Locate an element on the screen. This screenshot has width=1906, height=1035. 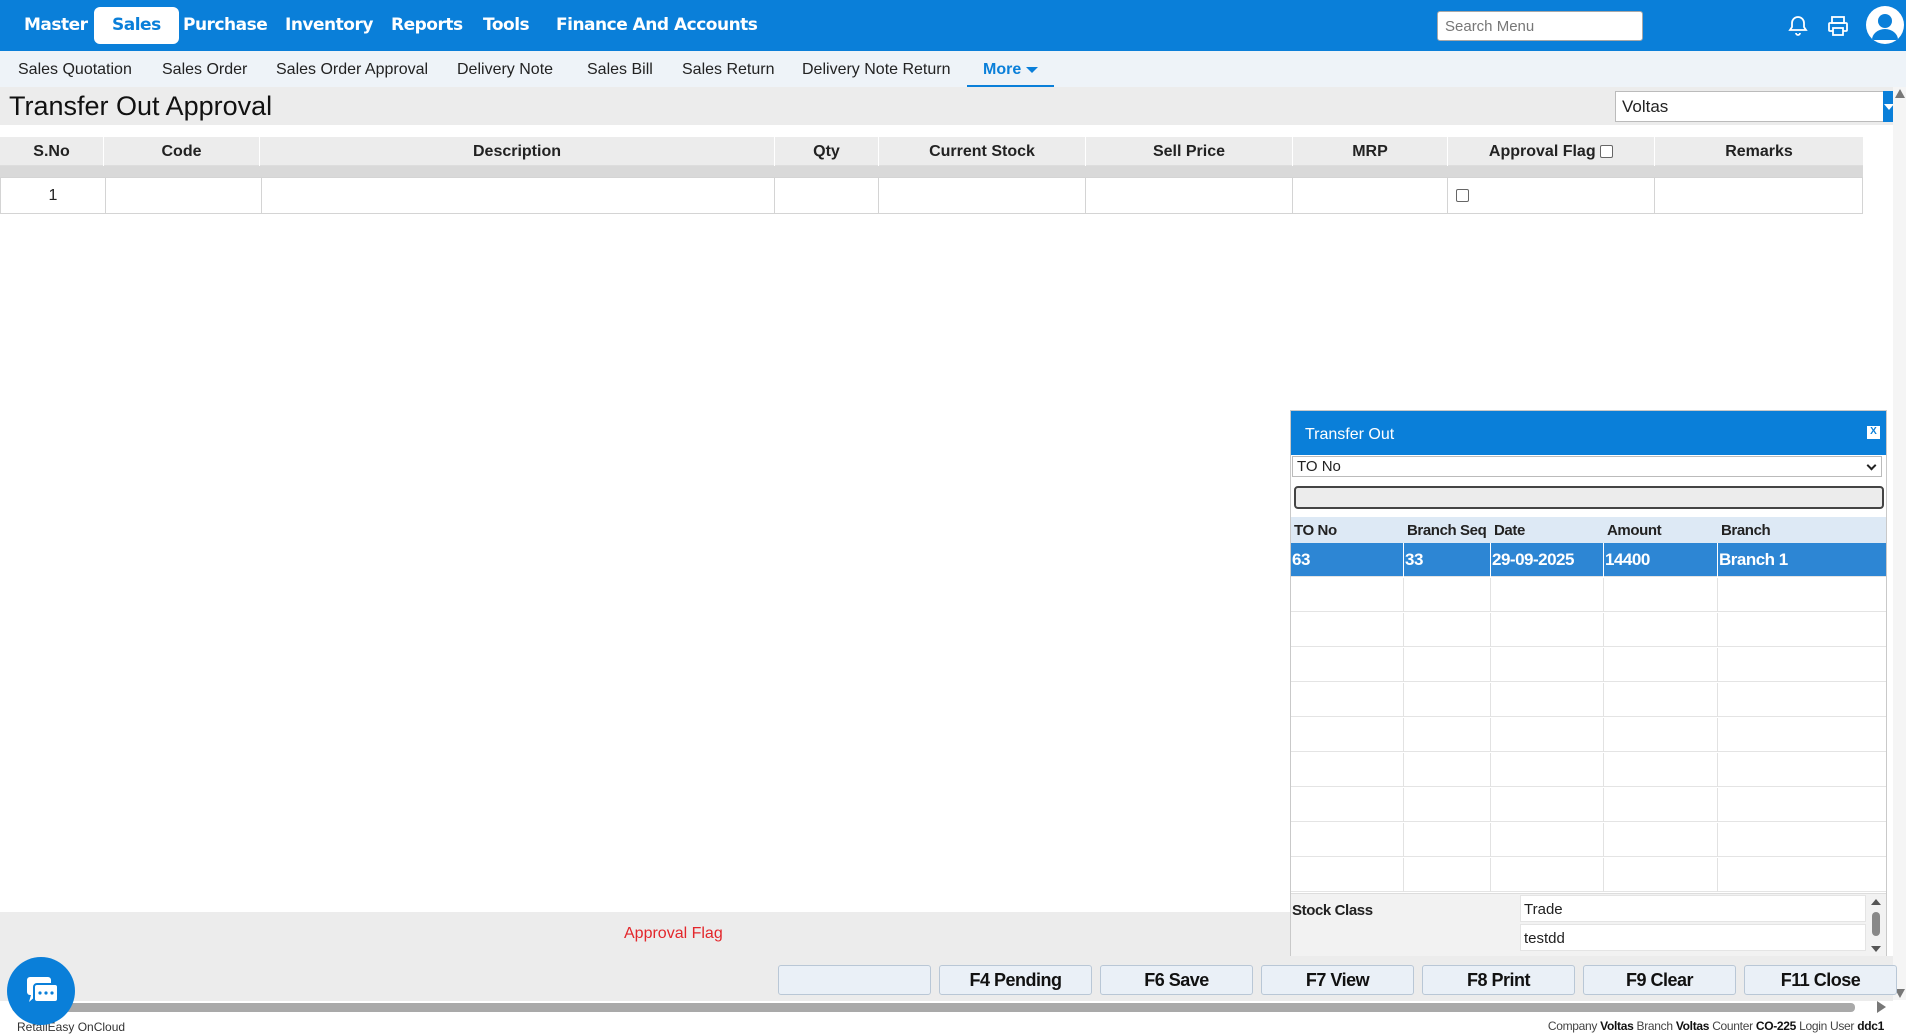
stock-class-value: Trade is located at coordinates (1693, 908).